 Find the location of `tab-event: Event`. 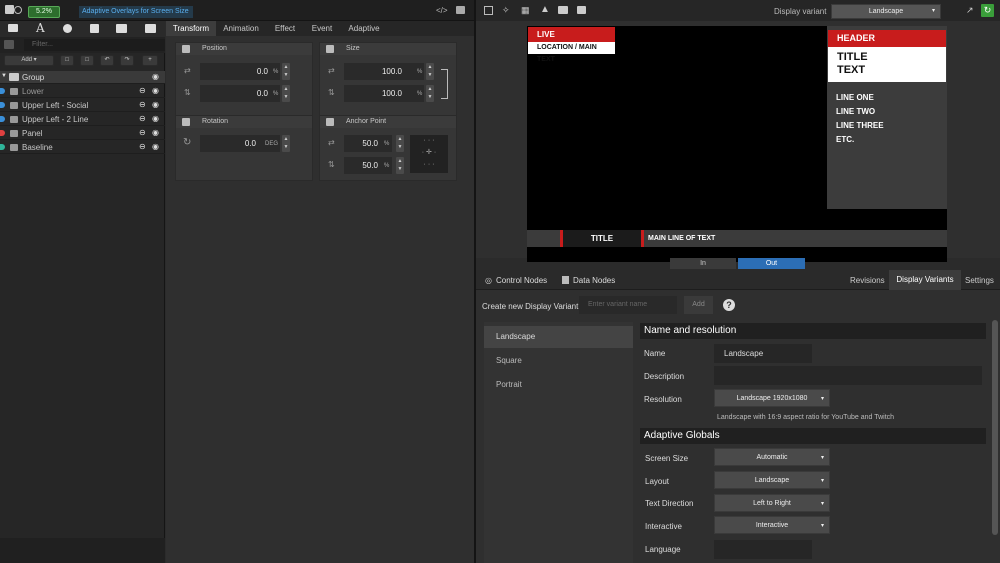

tab-event: Event is located at coordinates (322, 28).